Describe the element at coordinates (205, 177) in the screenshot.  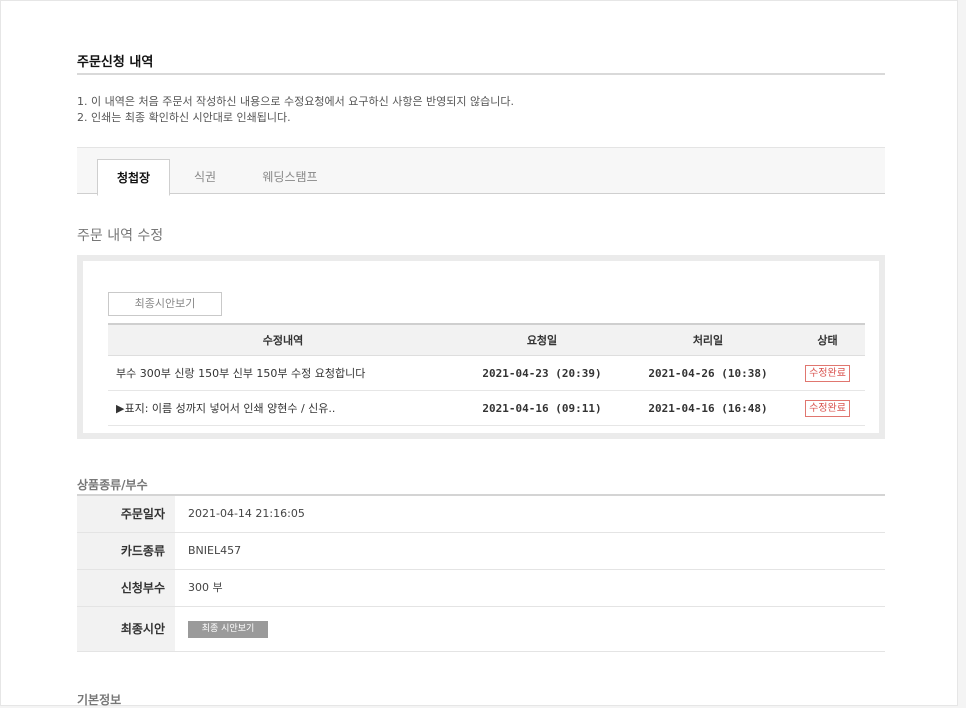
I see `tab-meal-ticket: 식권` at that location.